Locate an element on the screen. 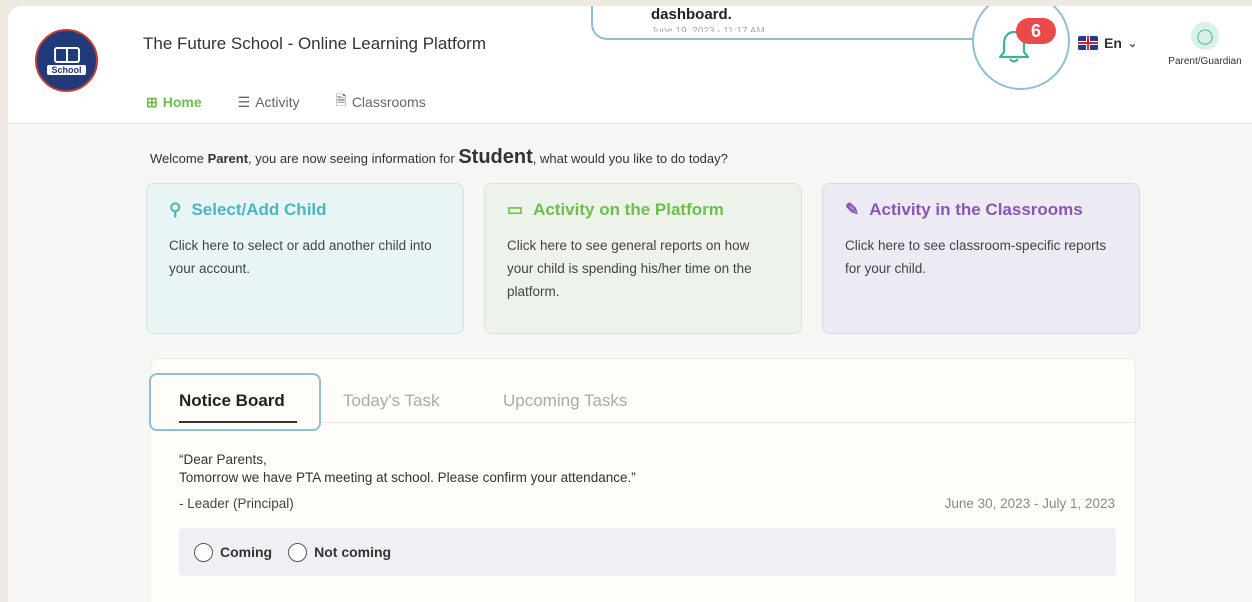  notice-dates: June 30, 2023 - July 1, 2023 is located at coordinates (1029, 503).